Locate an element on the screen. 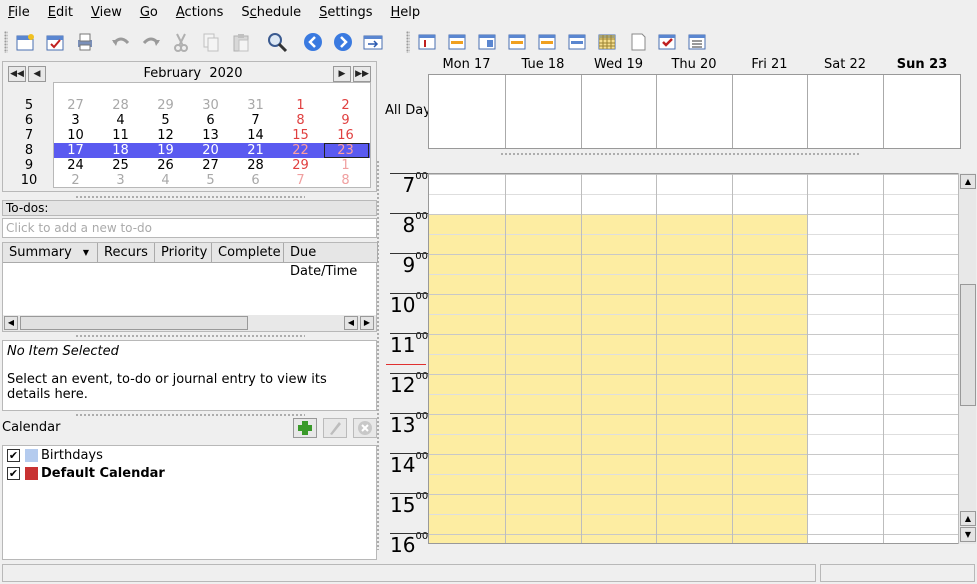  agenda-vertical-scrollbar: ▲ ▲ ▼ is located at coordinates (967, 358).